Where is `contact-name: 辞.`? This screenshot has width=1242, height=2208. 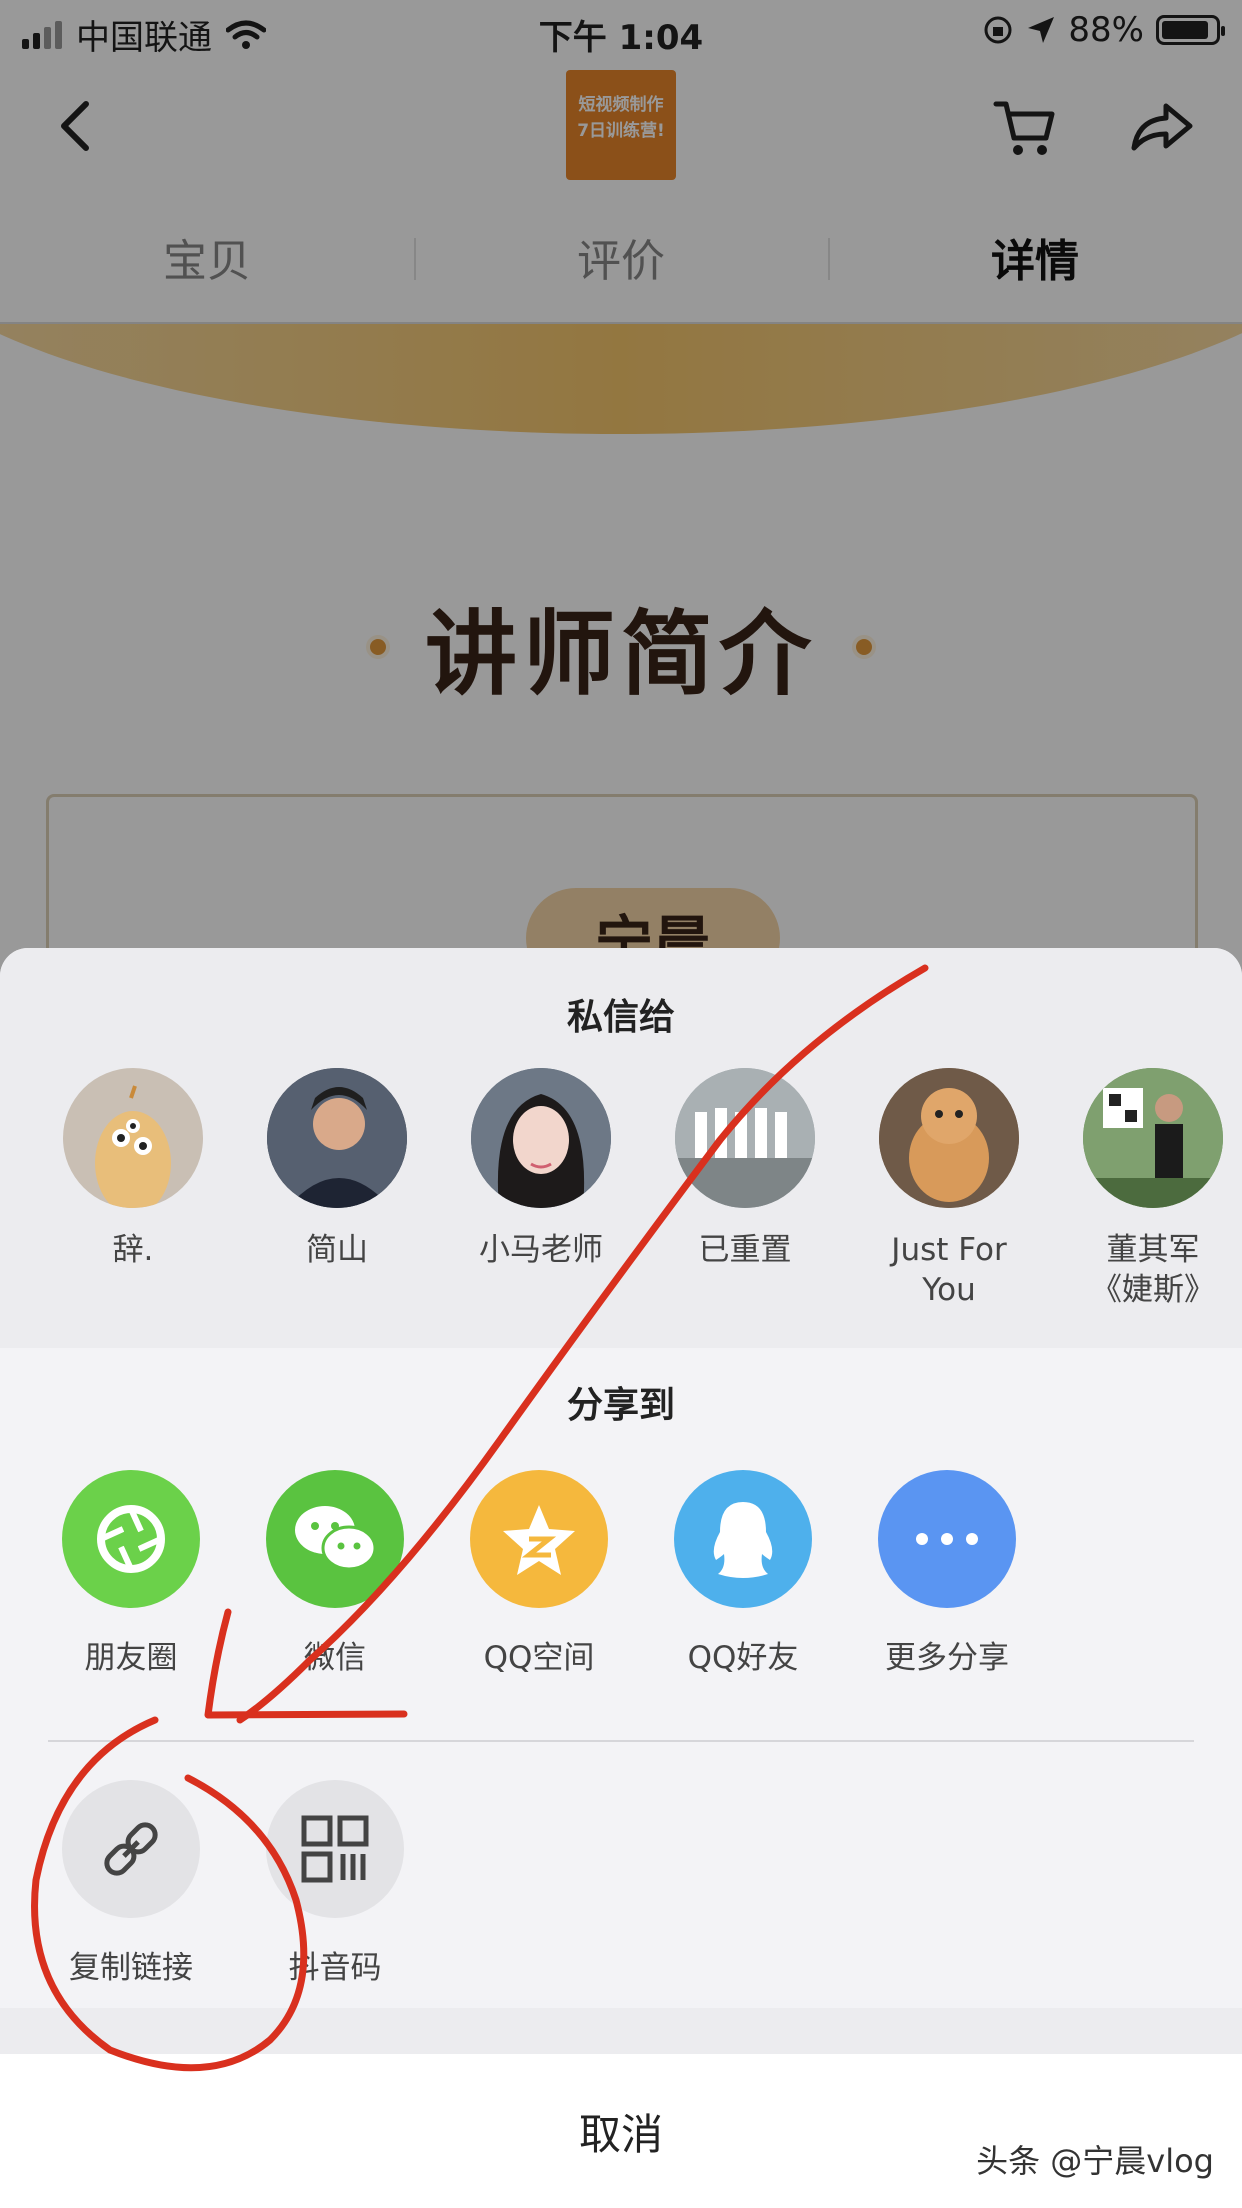
contact-name: 辞. is located at coordinates (133, 1250).